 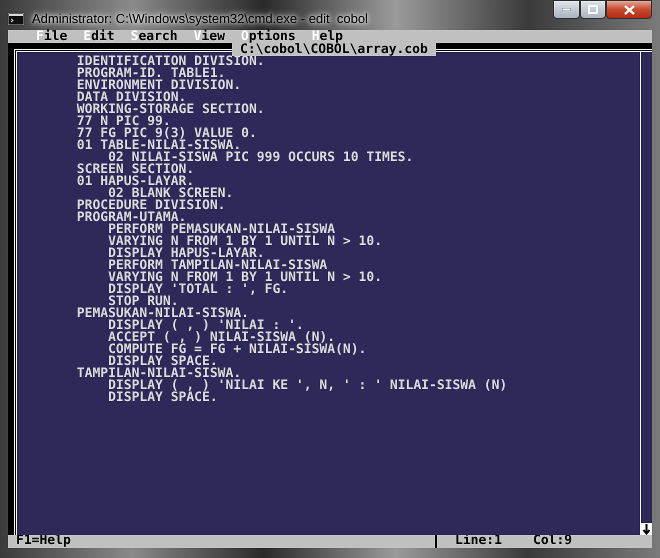 What do you see at coordinates (99, 36) in the screenshot?
I see `menu-item: Edit` at bounding box center [99, 36].